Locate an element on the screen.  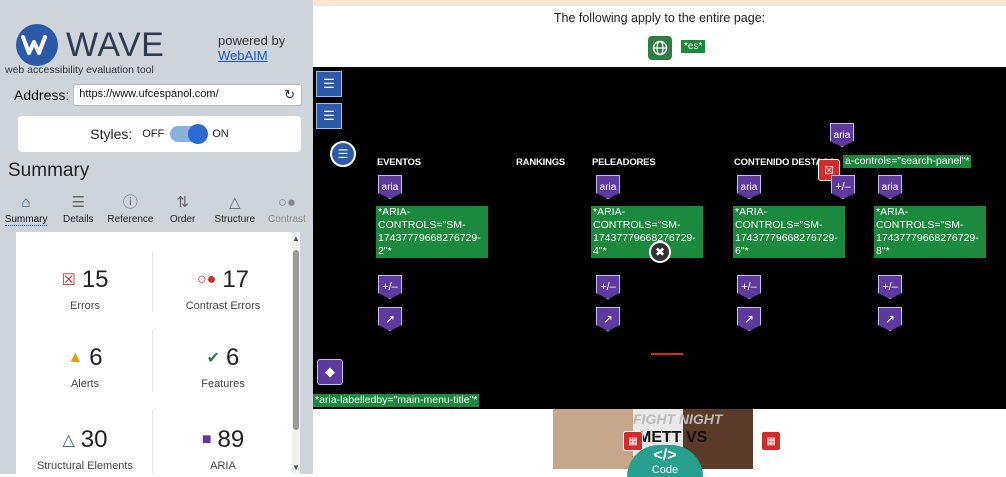
home-icon: ⌂ is located at coordinates (26, 202).